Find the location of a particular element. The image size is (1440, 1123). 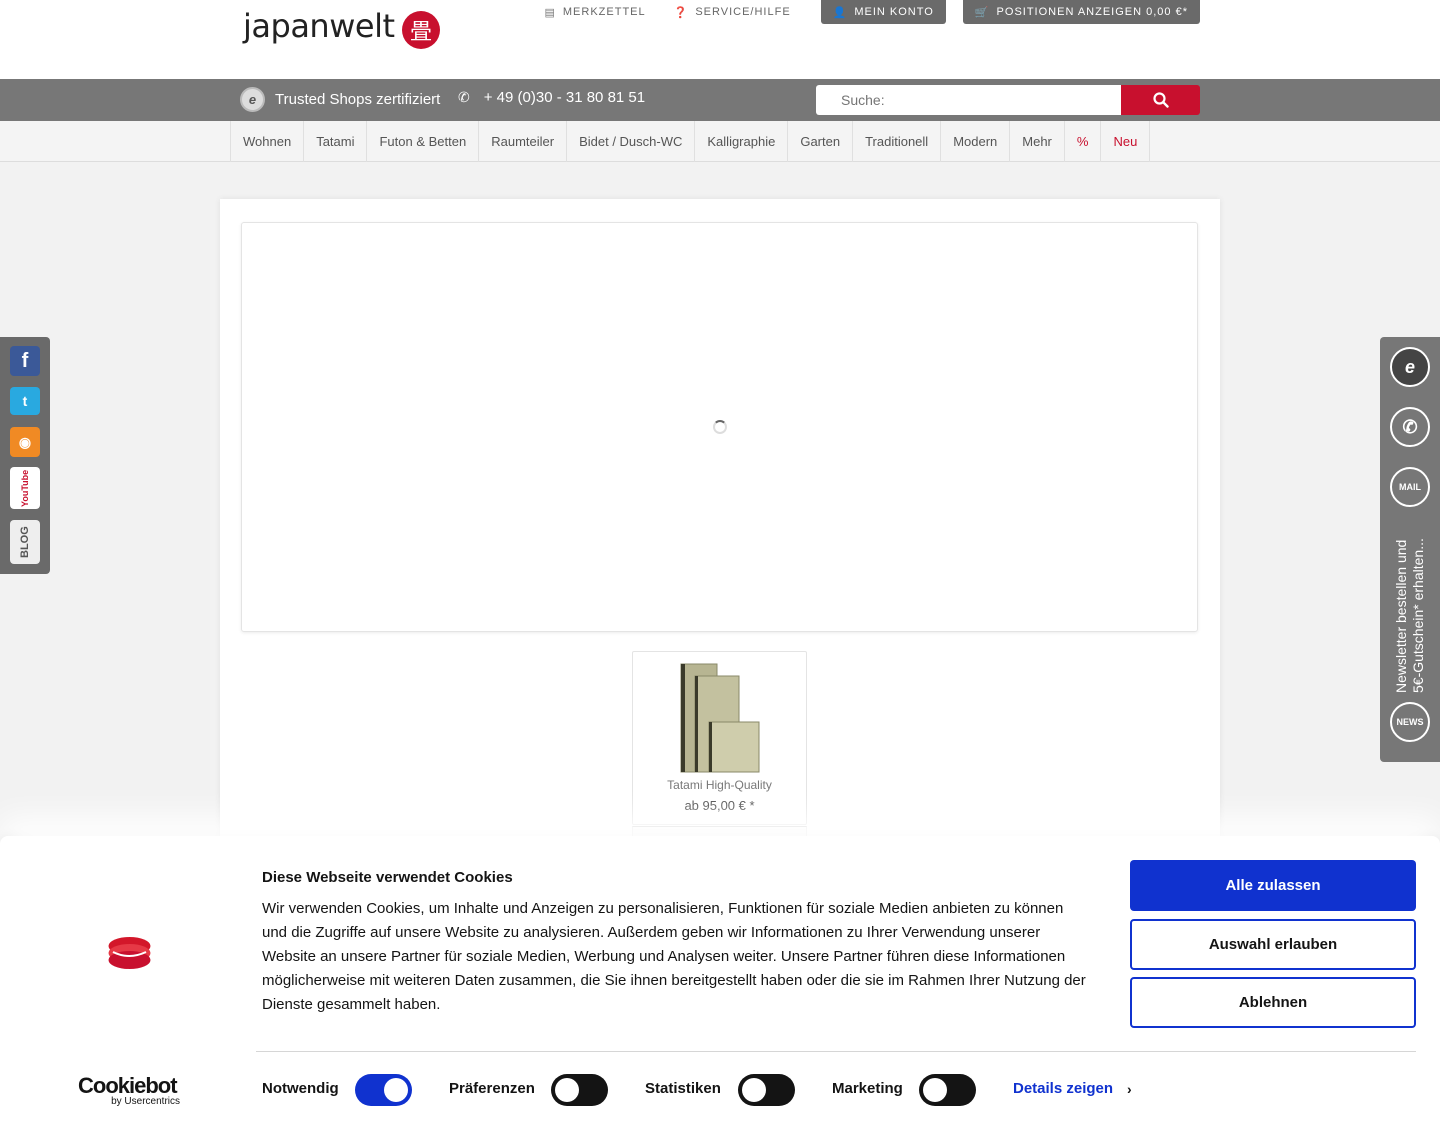

search-button is located at coordinates (1160, 100).